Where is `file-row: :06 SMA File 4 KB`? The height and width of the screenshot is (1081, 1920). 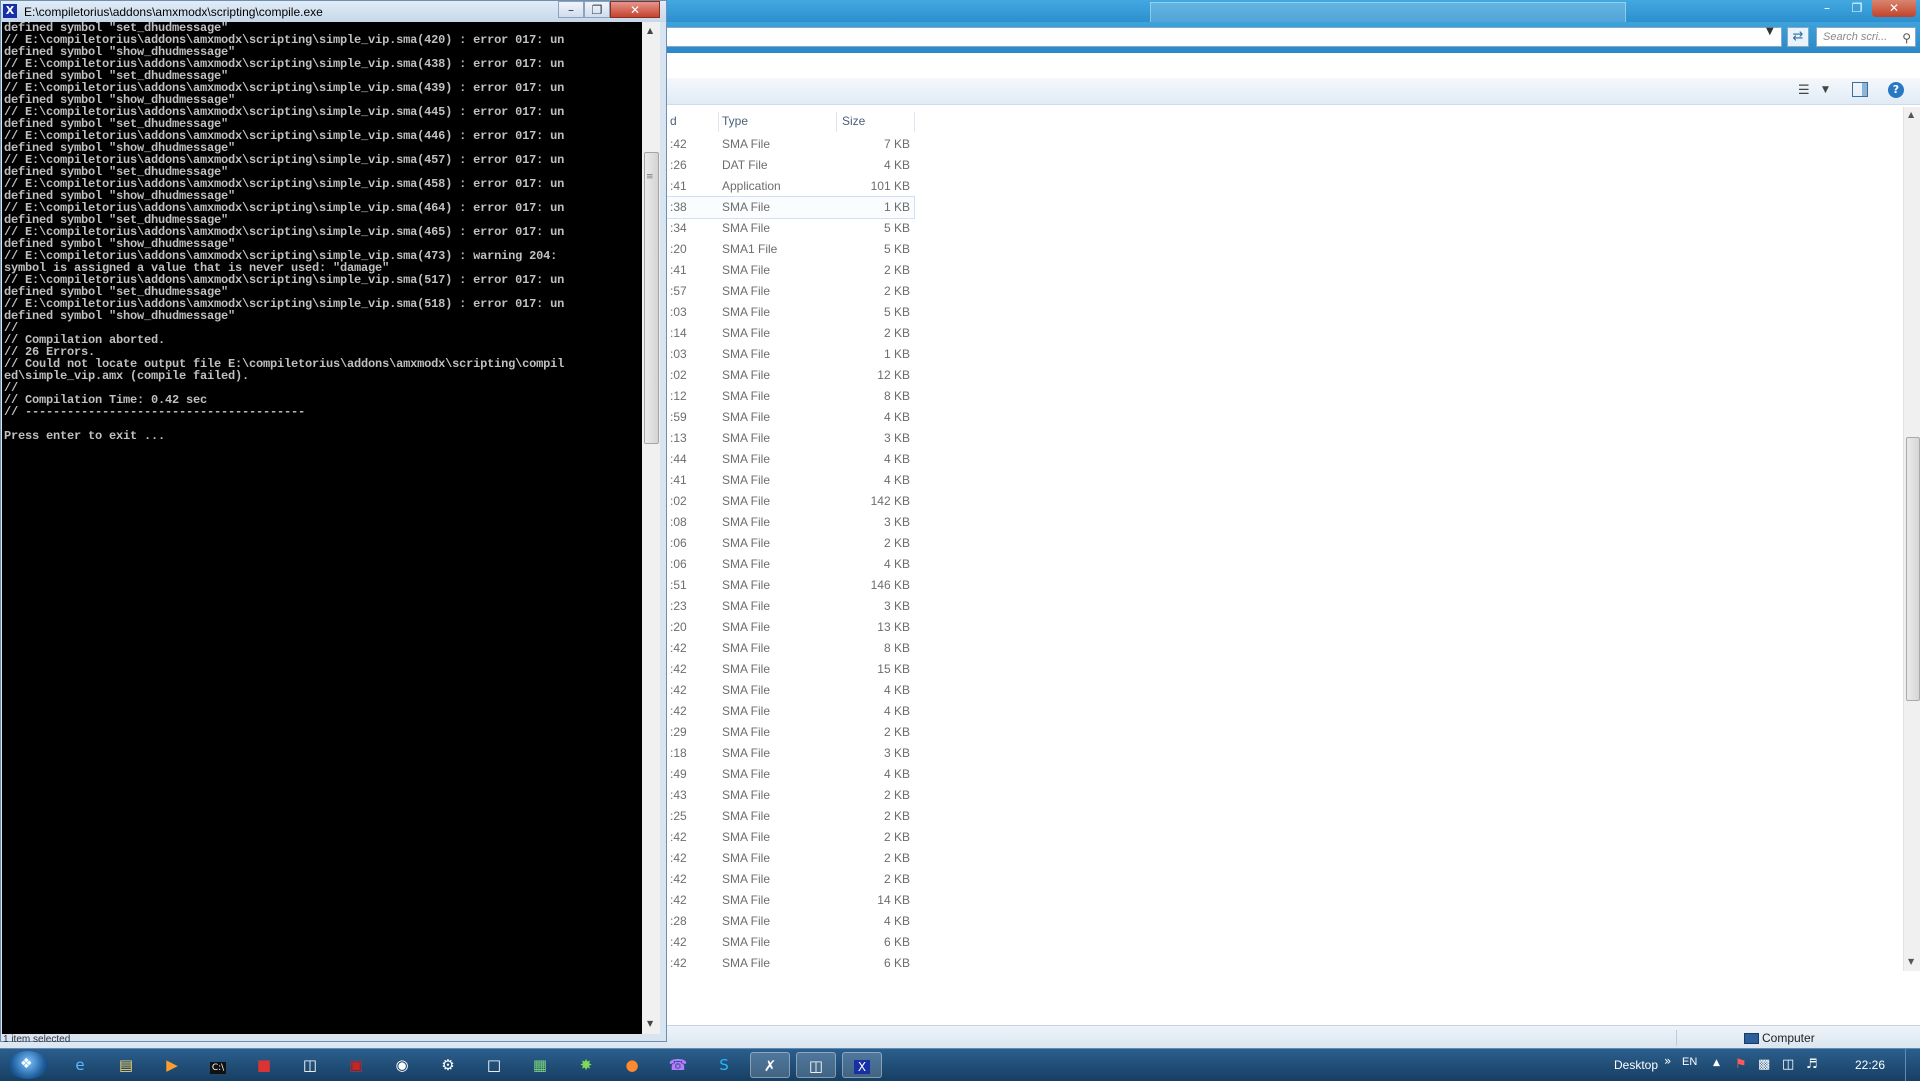
file-row: :06 SMA File 4 KB is located at coordinates (789, 564).